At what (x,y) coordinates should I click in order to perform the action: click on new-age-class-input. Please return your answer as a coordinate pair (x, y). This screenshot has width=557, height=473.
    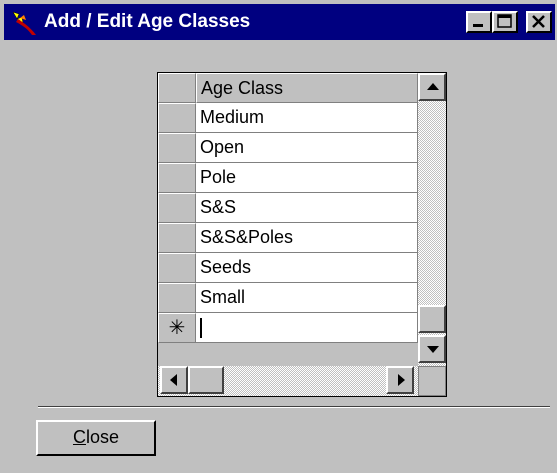
    Looking at the image, I should click on (307, 328).